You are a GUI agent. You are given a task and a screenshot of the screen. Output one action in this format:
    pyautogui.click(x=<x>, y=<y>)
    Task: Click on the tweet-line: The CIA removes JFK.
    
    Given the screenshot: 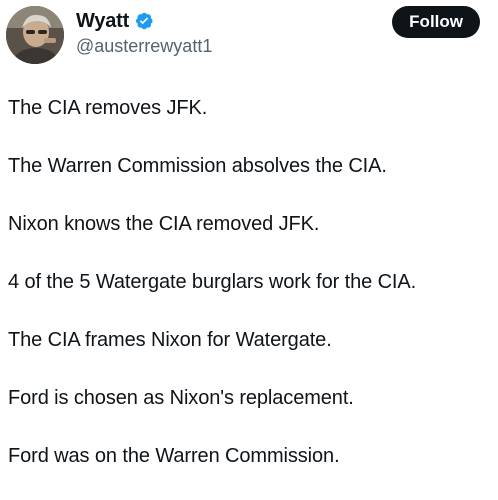 What is the action you would take?
    pyautogui.click(x=108, y=108)
    